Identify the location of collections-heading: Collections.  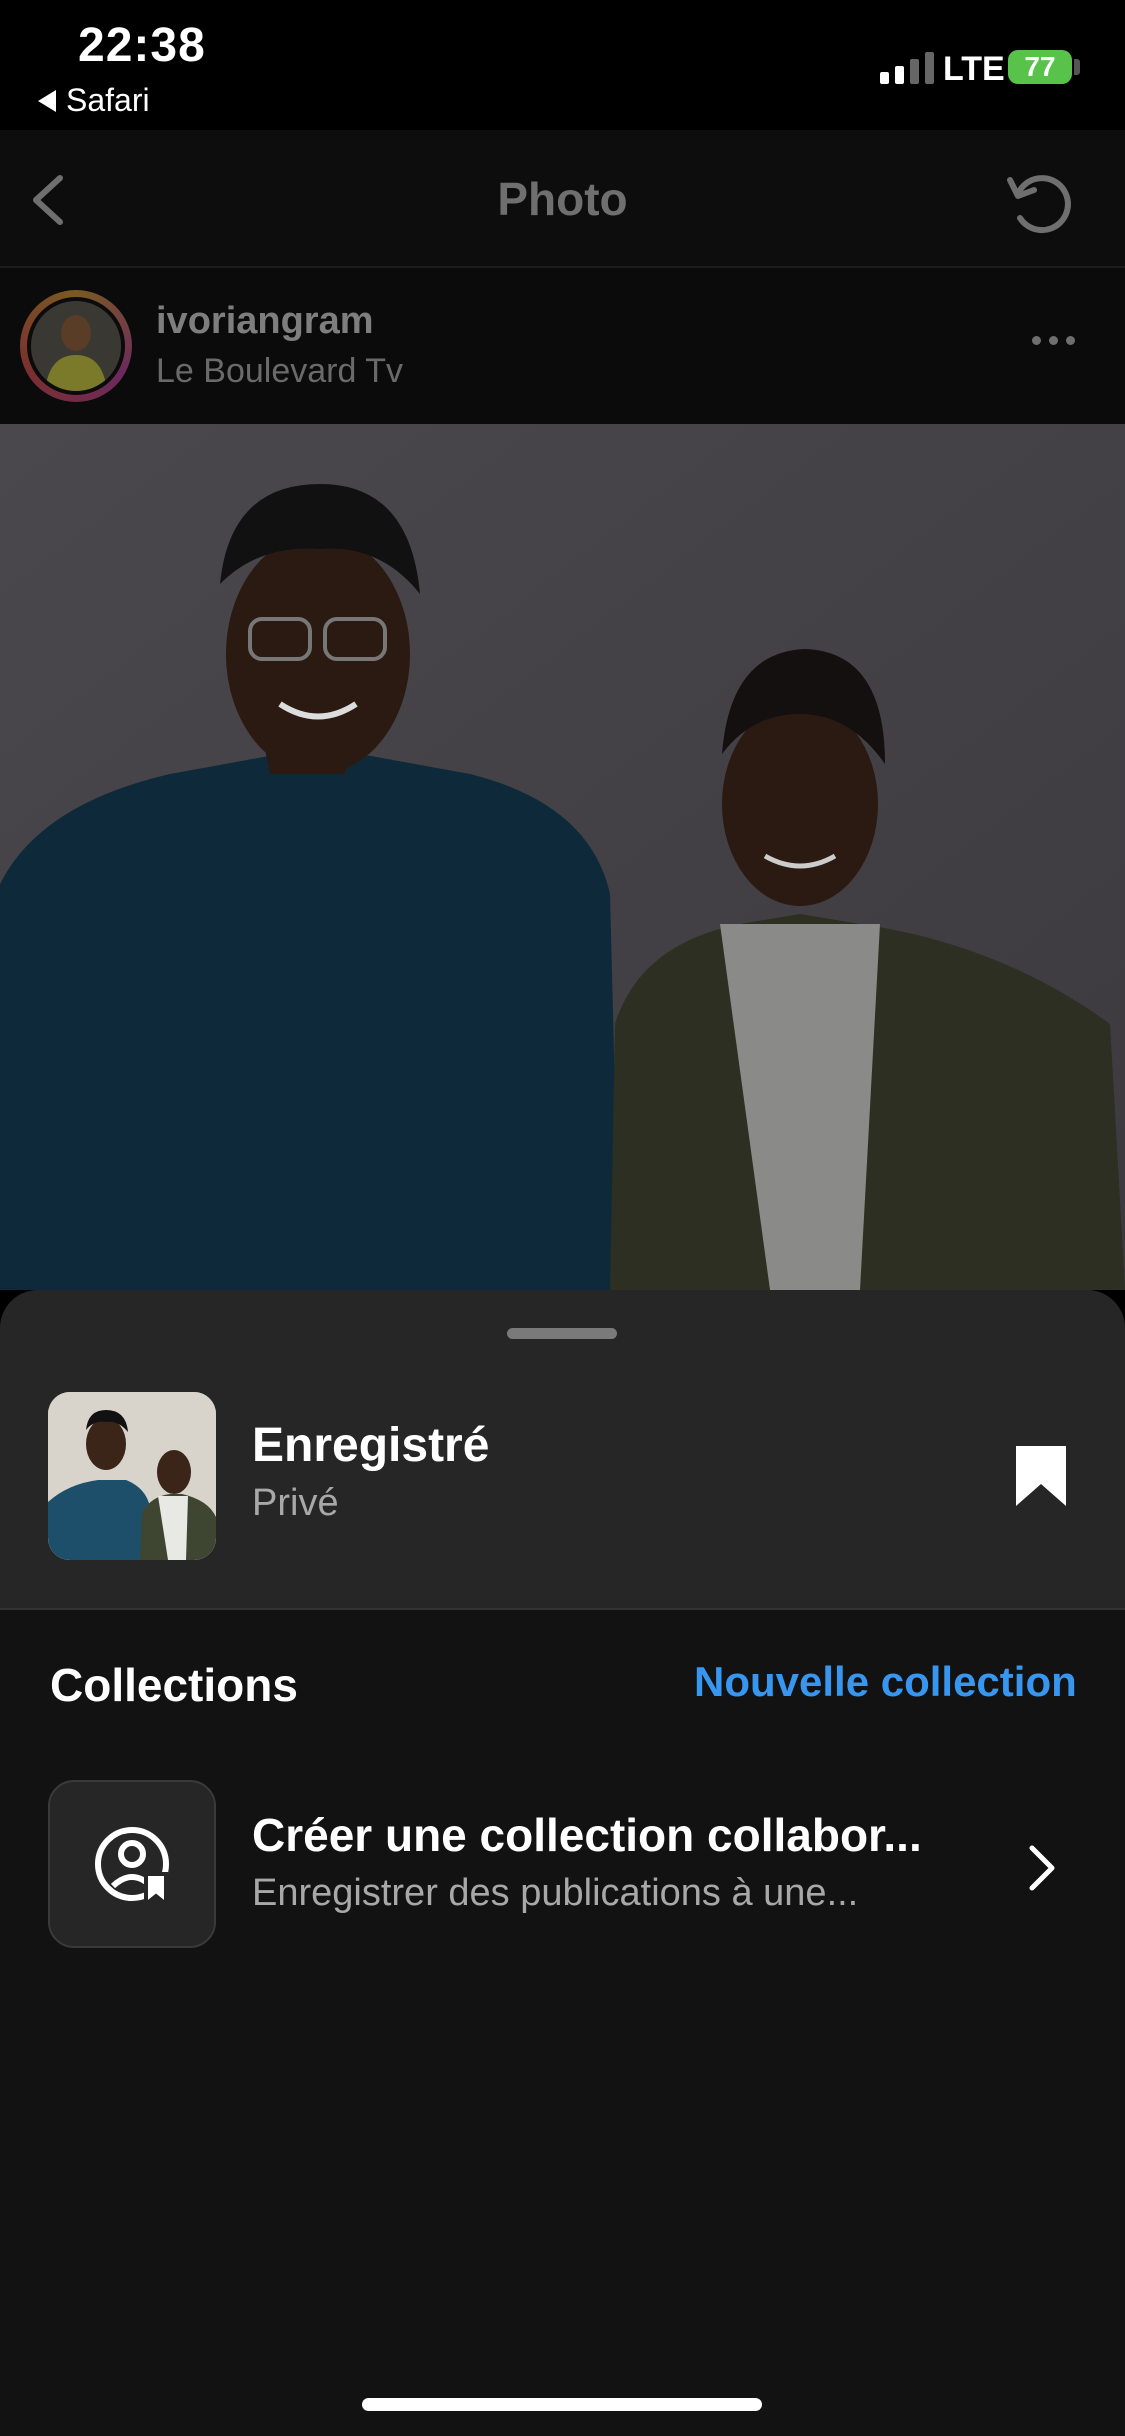
(174, 1685).